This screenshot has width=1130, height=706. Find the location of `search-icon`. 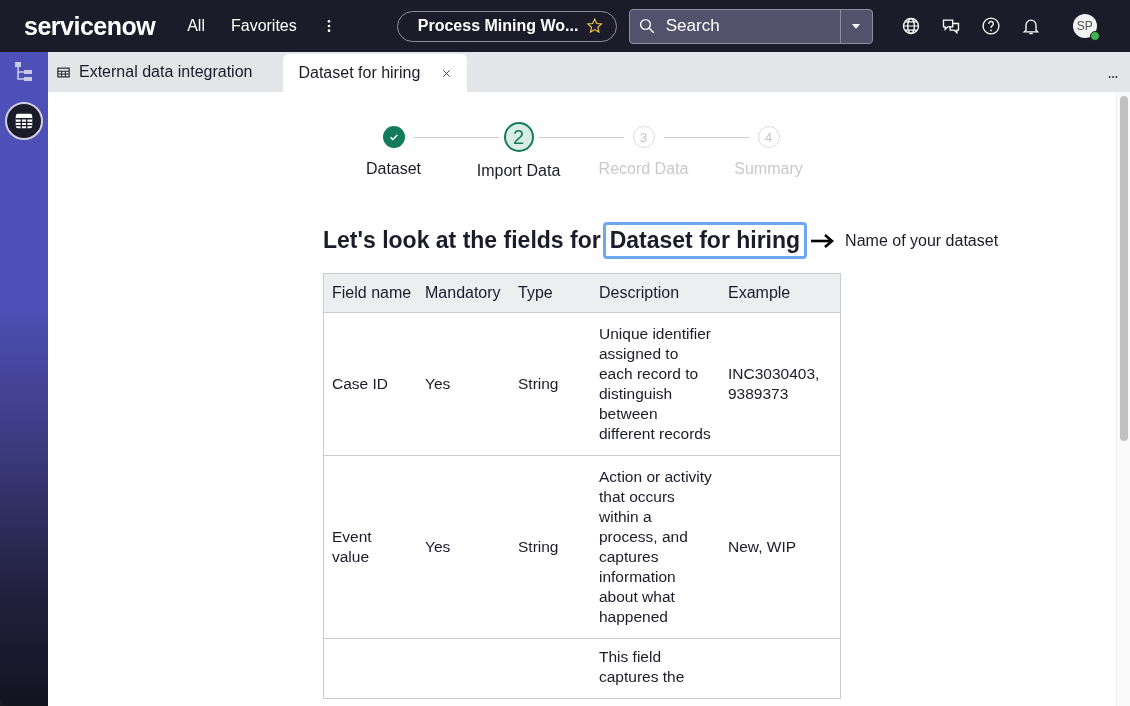

search-icon is located at coordinates (646, 26).